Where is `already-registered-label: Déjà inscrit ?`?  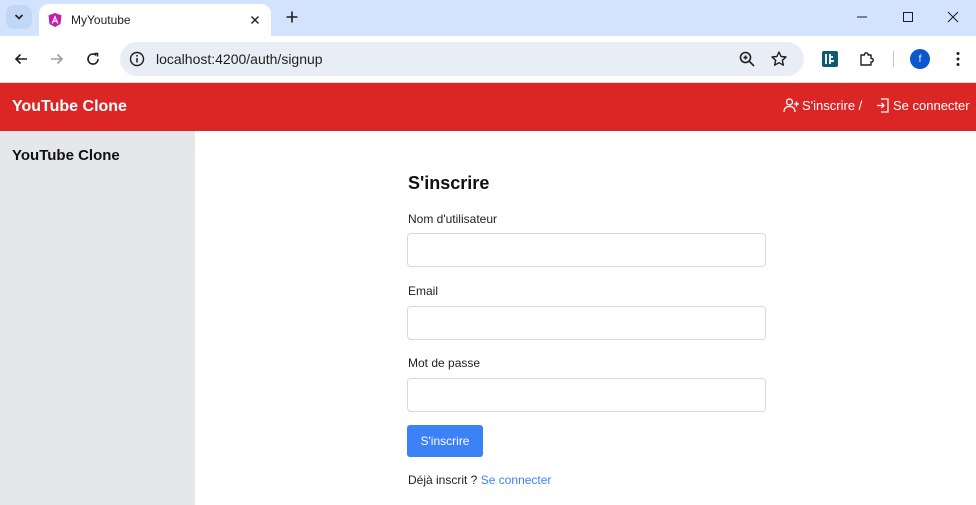 already-registered-label: Déjà inscrit ? is located at coordinates (443, 480).